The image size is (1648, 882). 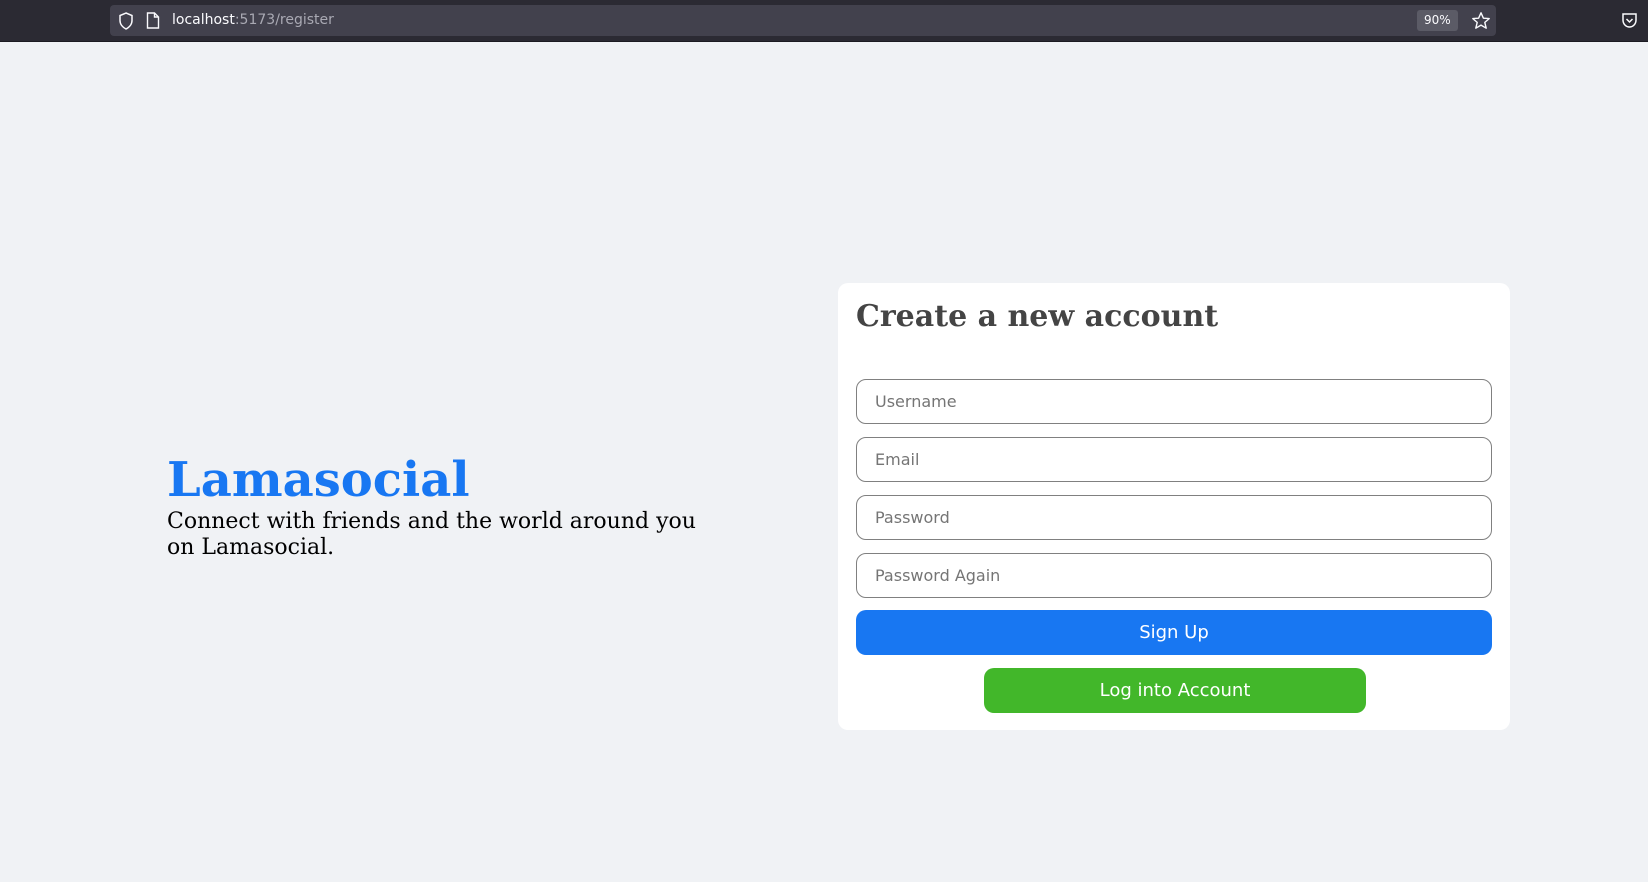 What do you see at coordinates (1174, 459) in the screenshot?
I see `email-input` at bounding box center [1174, 459].